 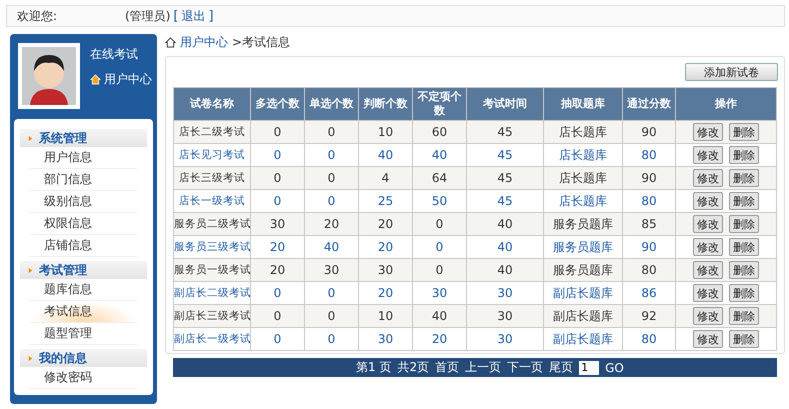 What do you see at coordinates (212, 224) in the screenshot?
I see `table-cell: 服务员二级考试` at bounding box center [212, 224].